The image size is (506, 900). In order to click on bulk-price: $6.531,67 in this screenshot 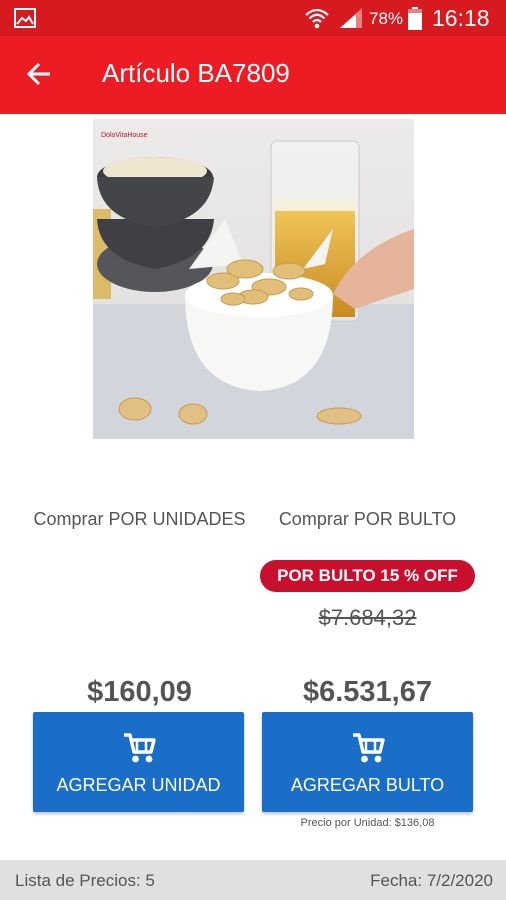, I will do `click(367, 692)`.